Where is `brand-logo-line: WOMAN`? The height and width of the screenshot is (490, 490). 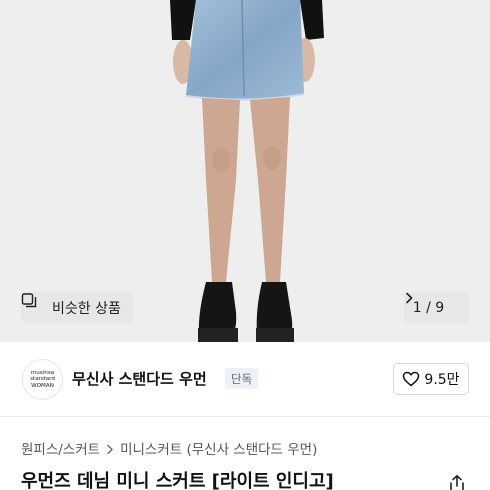 brand-logo-line: WOMAN is located at coordinates (42, 385).